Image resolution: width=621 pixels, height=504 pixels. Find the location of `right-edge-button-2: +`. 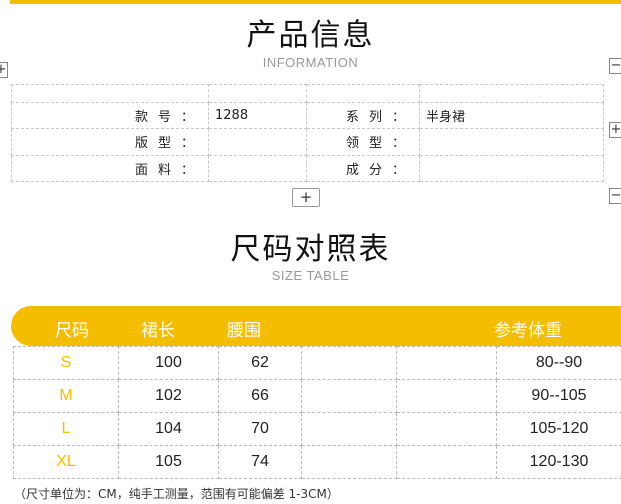

right-edge-button-2: + is located at coordinates (615, 130).